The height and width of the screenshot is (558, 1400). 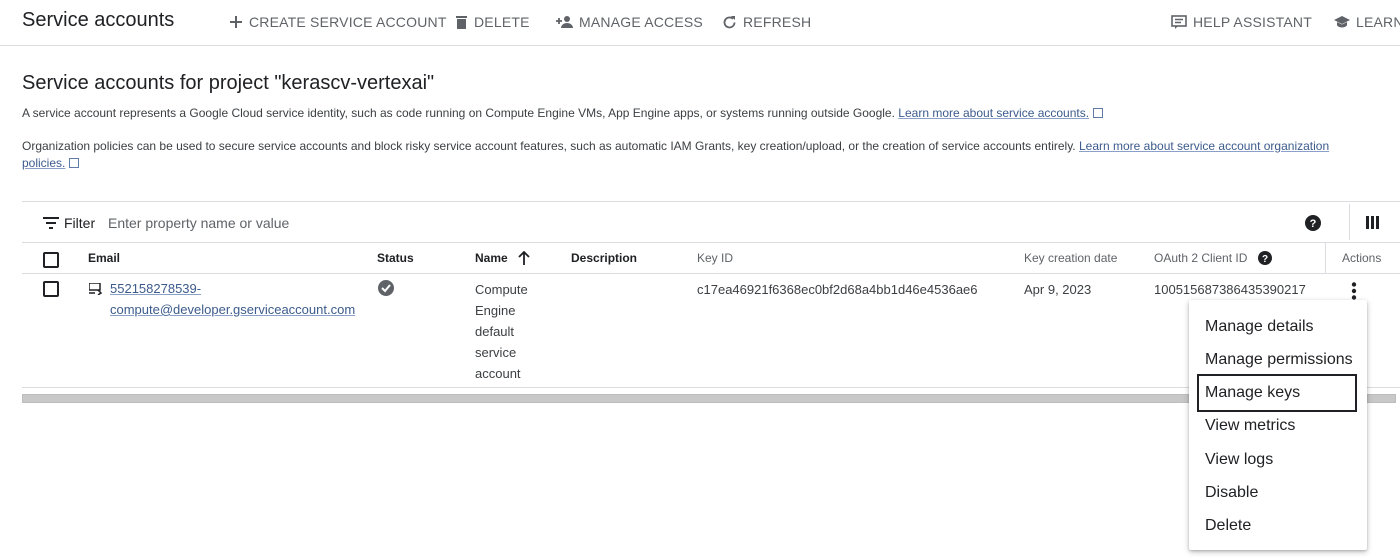 What do you see at coordinates (1362, 258) in the screenshot?
I see `column-actions: Actions` at bounding box center [1362, 258].